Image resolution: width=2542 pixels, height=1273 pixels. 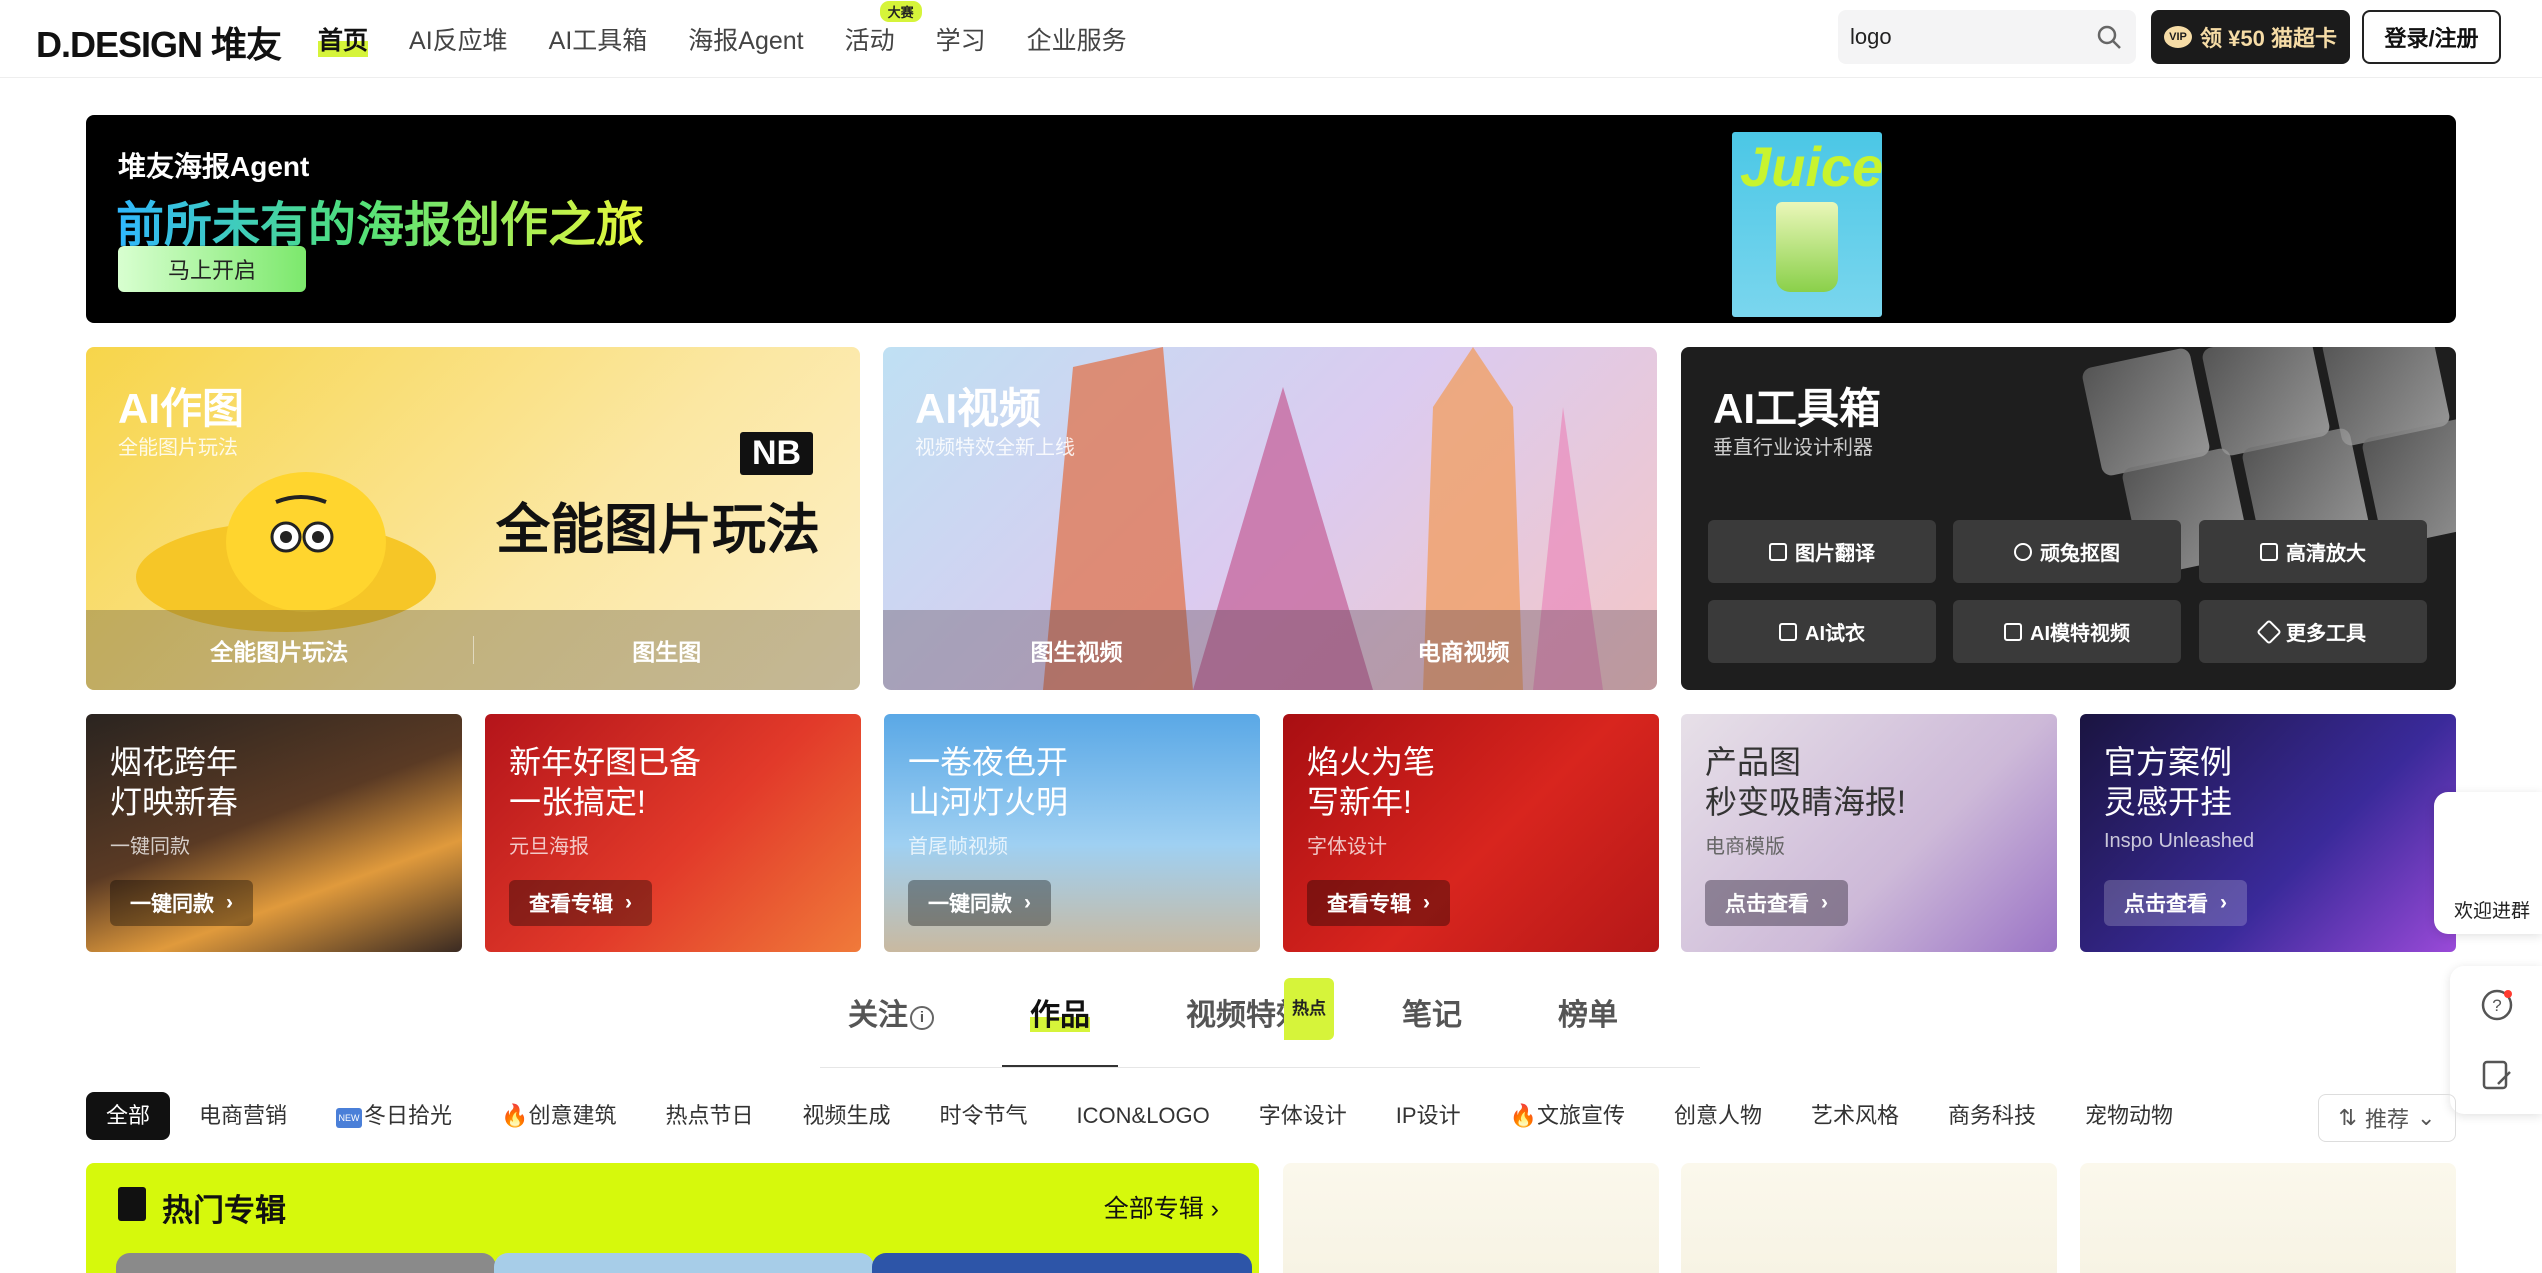 What do you see at coordinates (1428, 1116) in the screenshot?
I see `category-ip-design: IP设计` at bounding box center [1428, 1116].